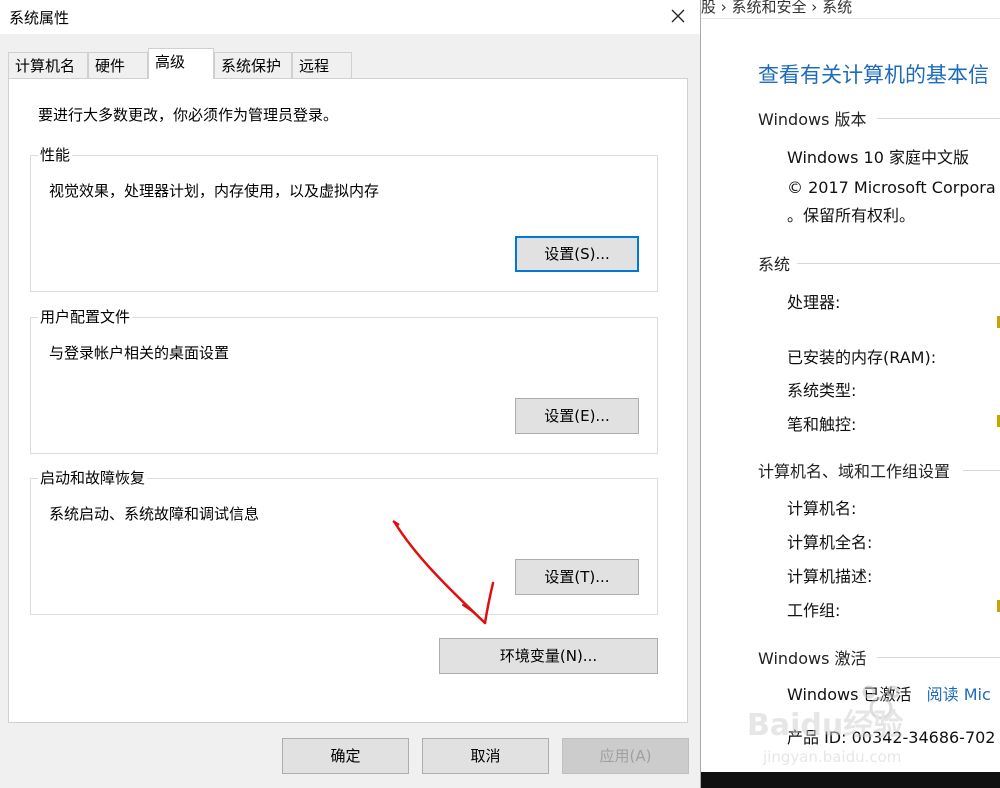 The height and width of the screenshot is (788, 1000). I want to click on user-profiles-desc: 与登录帐户相关的桌面设置, so click(139, 353).